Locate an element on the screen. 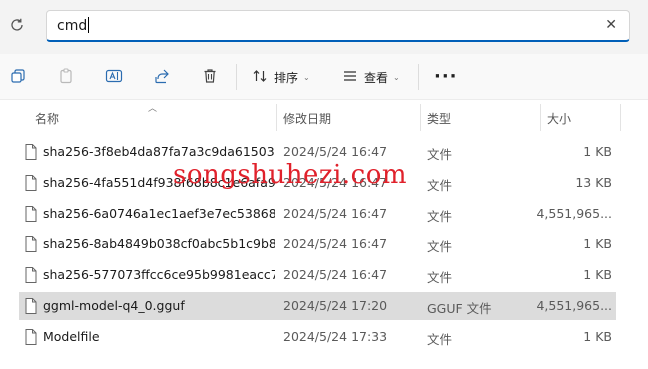 The height and width of the screenshot is (369, 648). command-bar: 排序 ⌄ 查看 ⌄ is located at coordinates (324, 77).